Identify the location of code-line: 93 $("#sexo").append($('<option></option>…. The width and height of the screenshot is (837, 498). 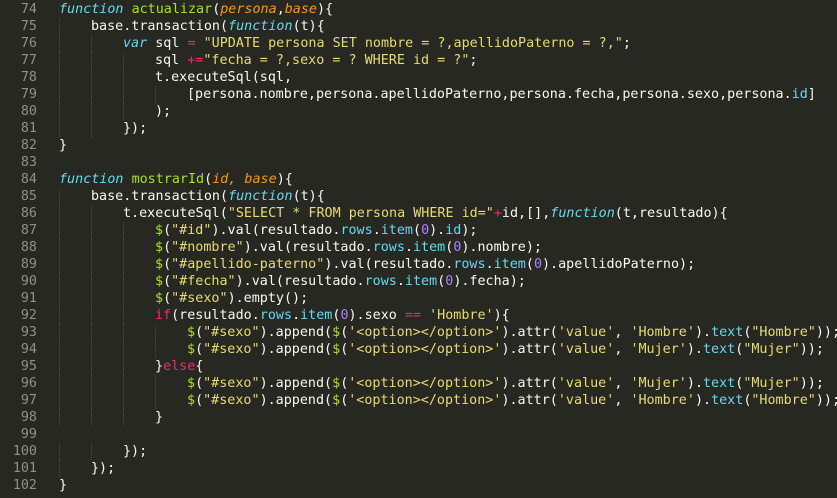
(418, 332).